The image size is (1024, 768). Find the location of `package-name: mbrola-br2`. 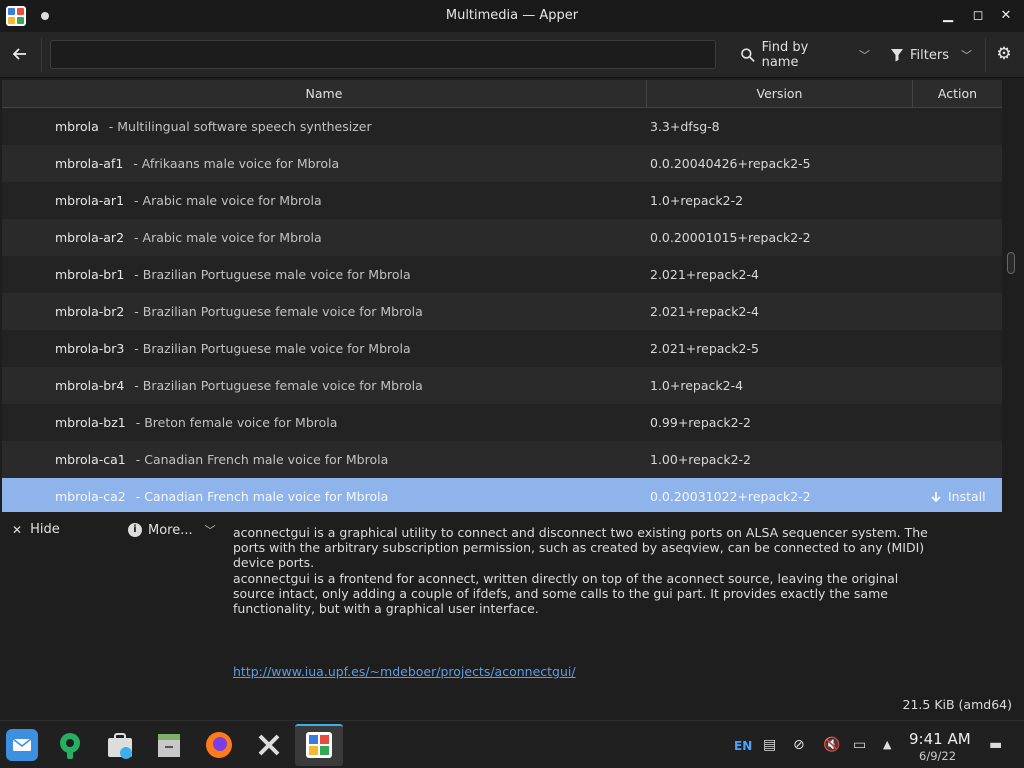

package-name: mbrola-br2 is located at coordinates (90, 311).